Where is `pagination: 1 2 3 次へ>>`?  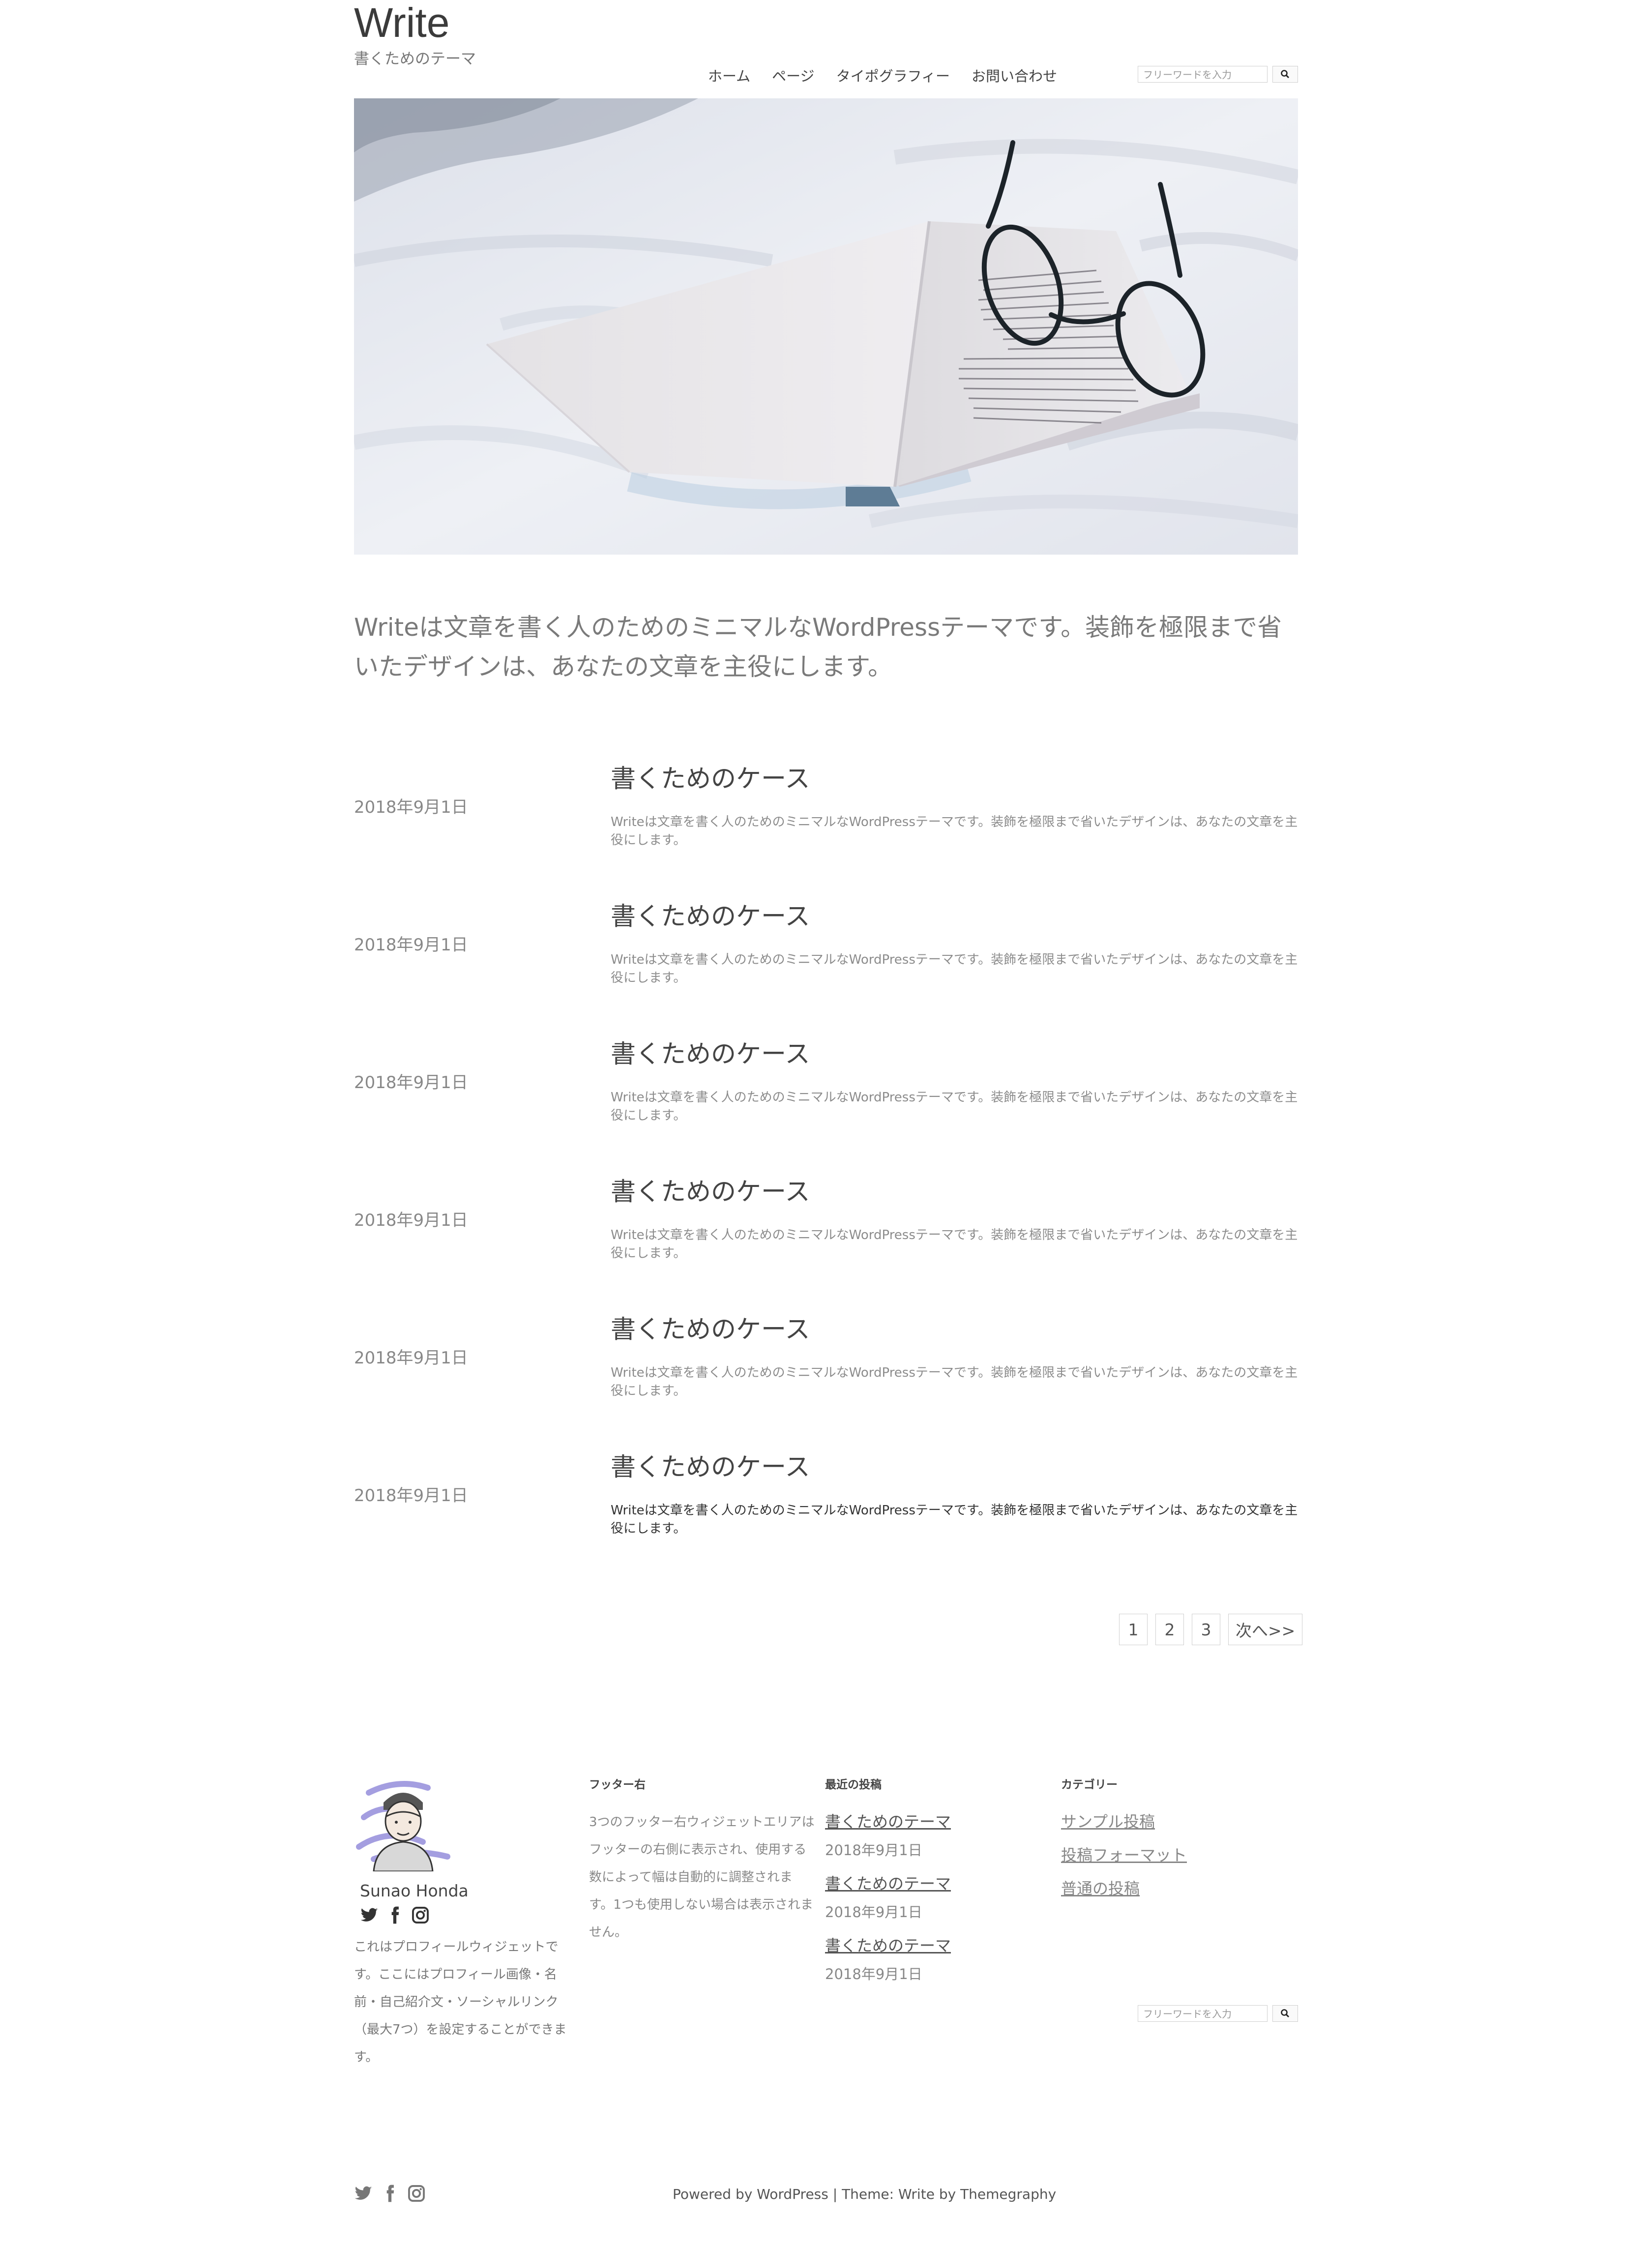
pagination: 1 2 3 次へ>> is located at coordinates (1211, 1629).